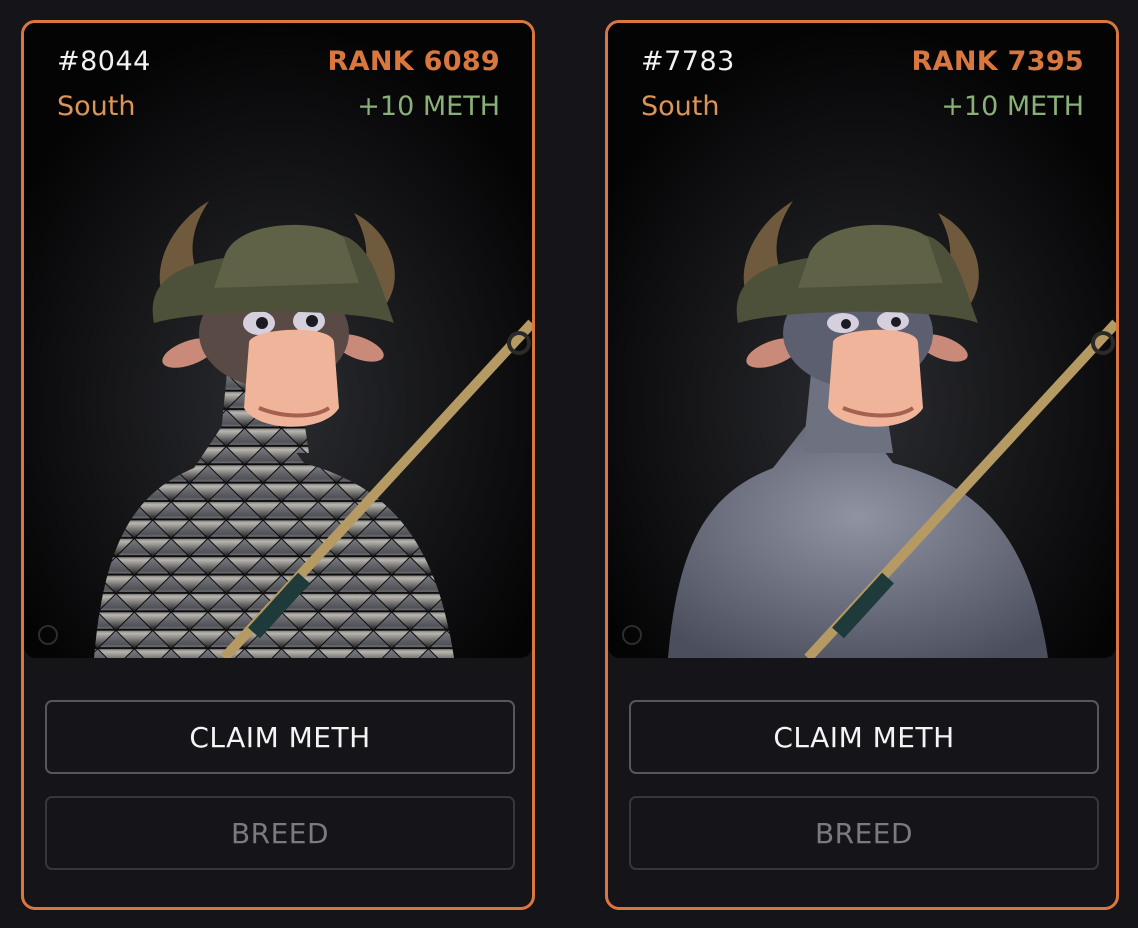  Describe the element at coordinates (688, 61) in the screenshot. I see `token-id: #7783` at that location.